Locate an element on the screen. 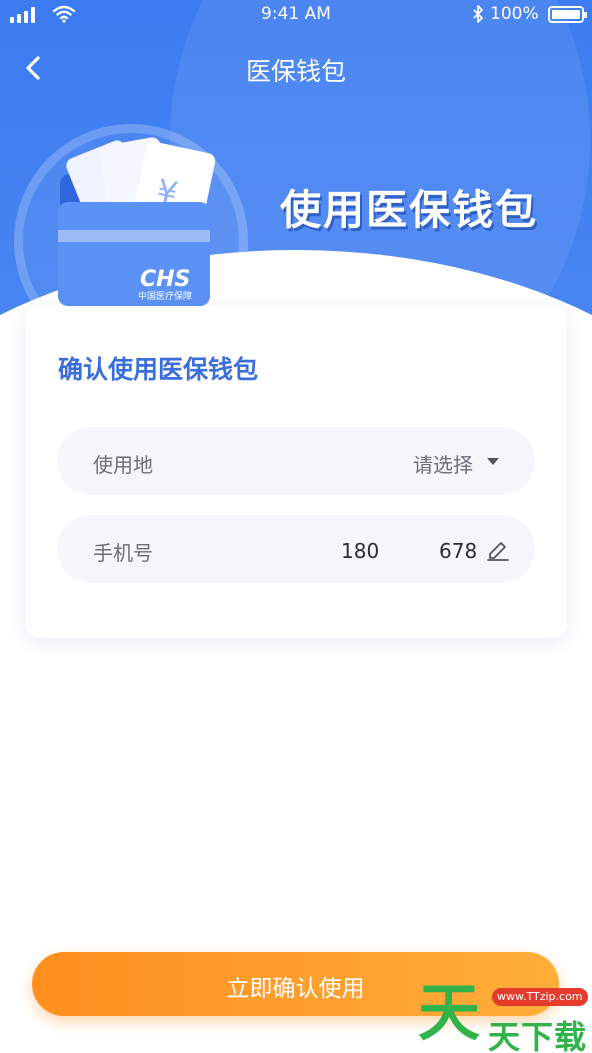 This screenshot has height=1053, width=592. logo-chs-text: CHS is located at coordinates (165, 279).